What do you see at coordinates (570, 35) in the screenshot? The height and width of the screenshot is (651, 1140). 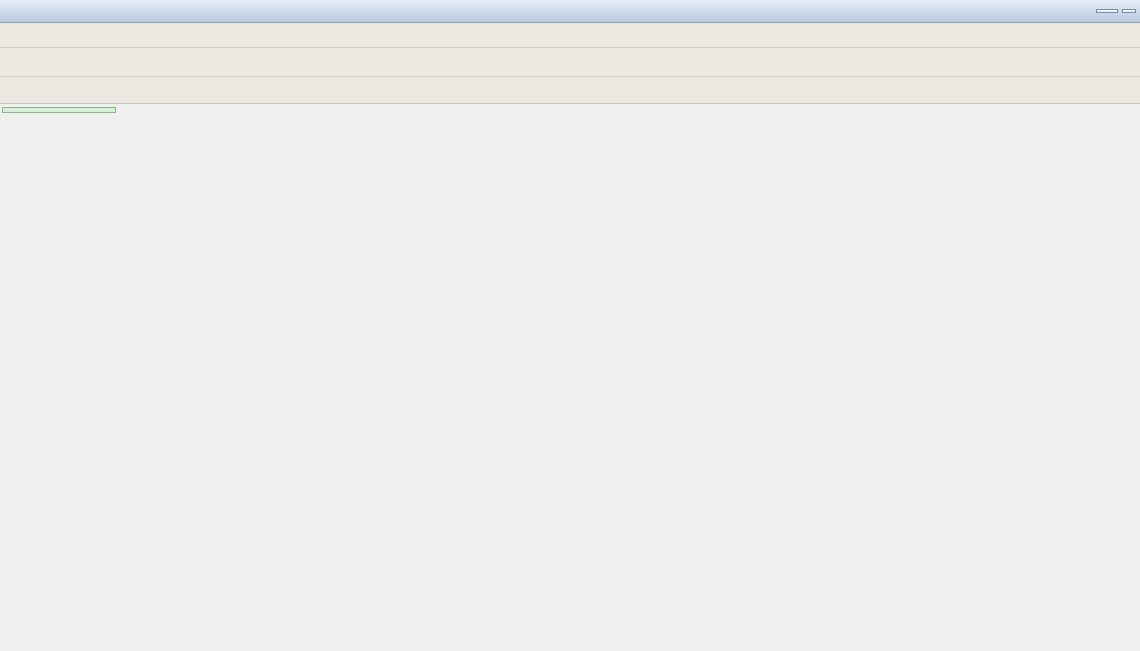 I see `menu-bar` at bounding box center [570, 35].